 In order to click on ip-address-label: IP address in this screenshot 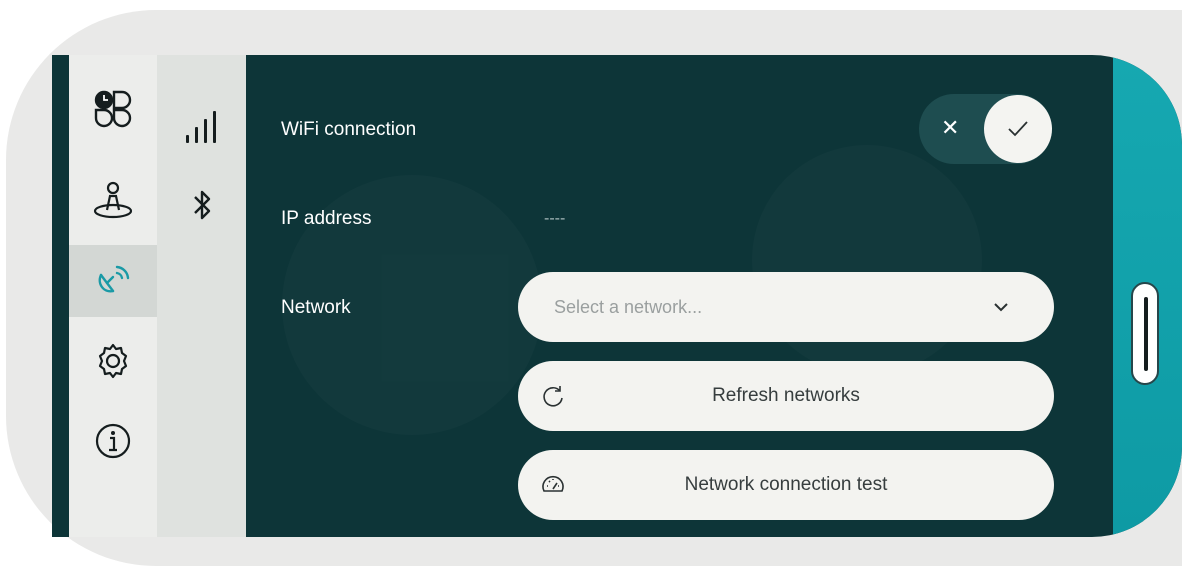, I will do `click(326, 218)`.